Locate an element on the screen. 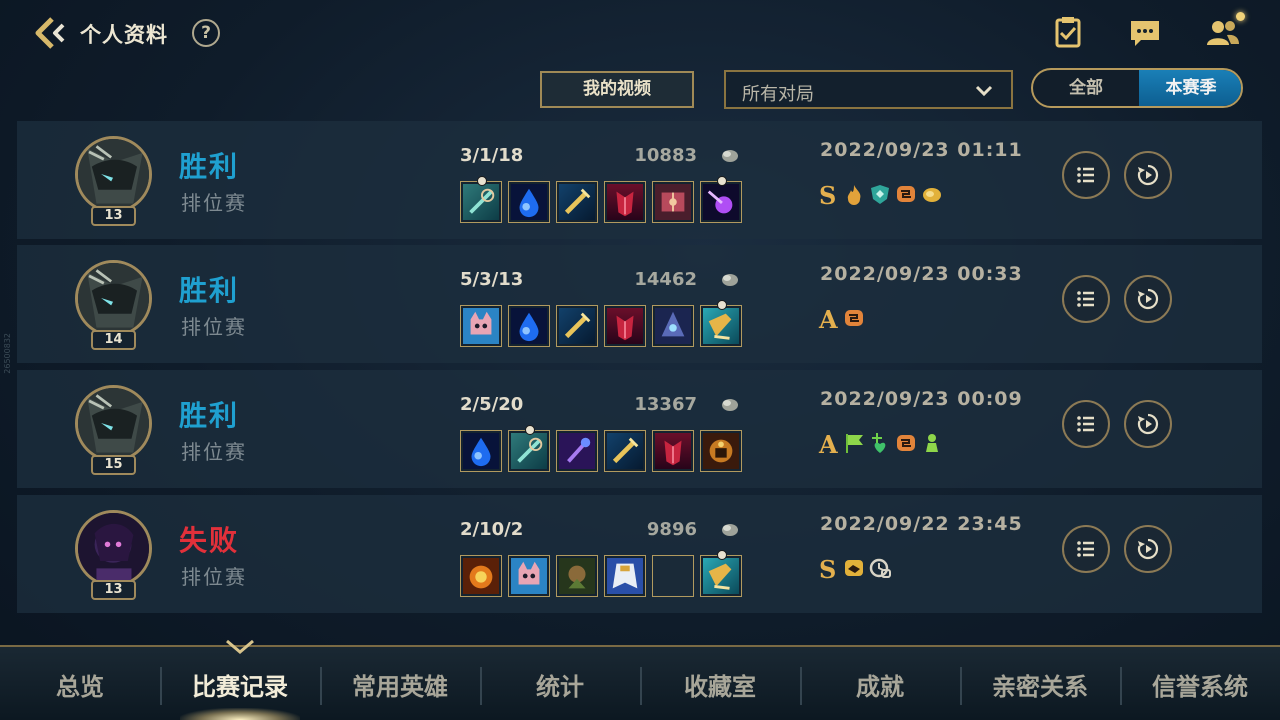  notification-dot is located at coordinates (1240, 16).